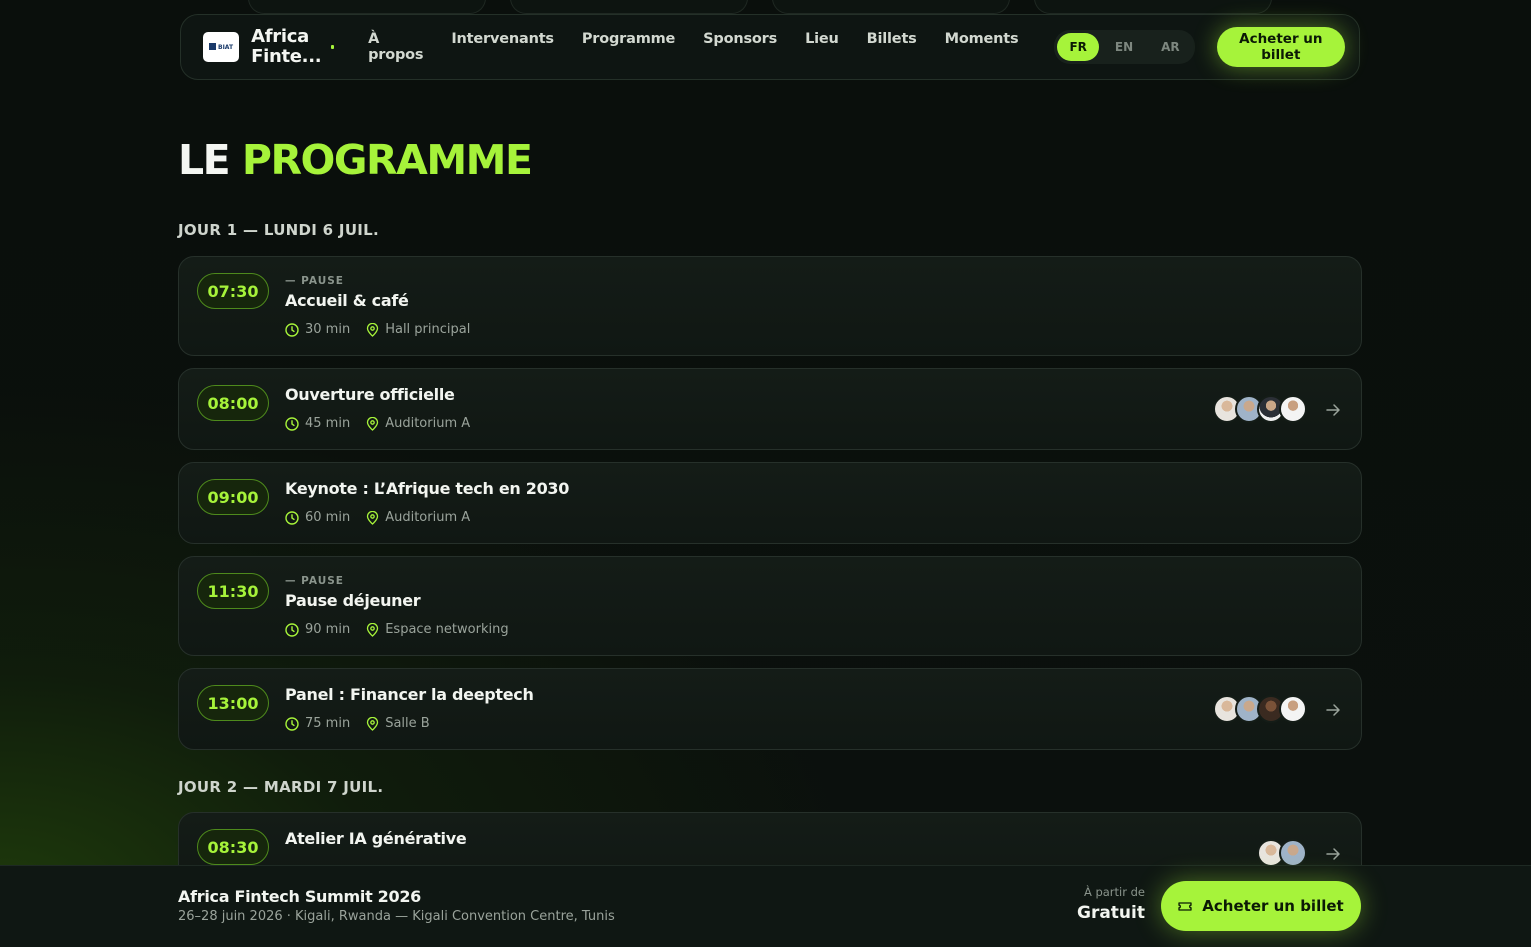 This screenshot has width=1531, height=947. What do you see at coordinates (1185, 906) in the screenshot?
I see `ticket-icon` at bounding box center [1185, 906].